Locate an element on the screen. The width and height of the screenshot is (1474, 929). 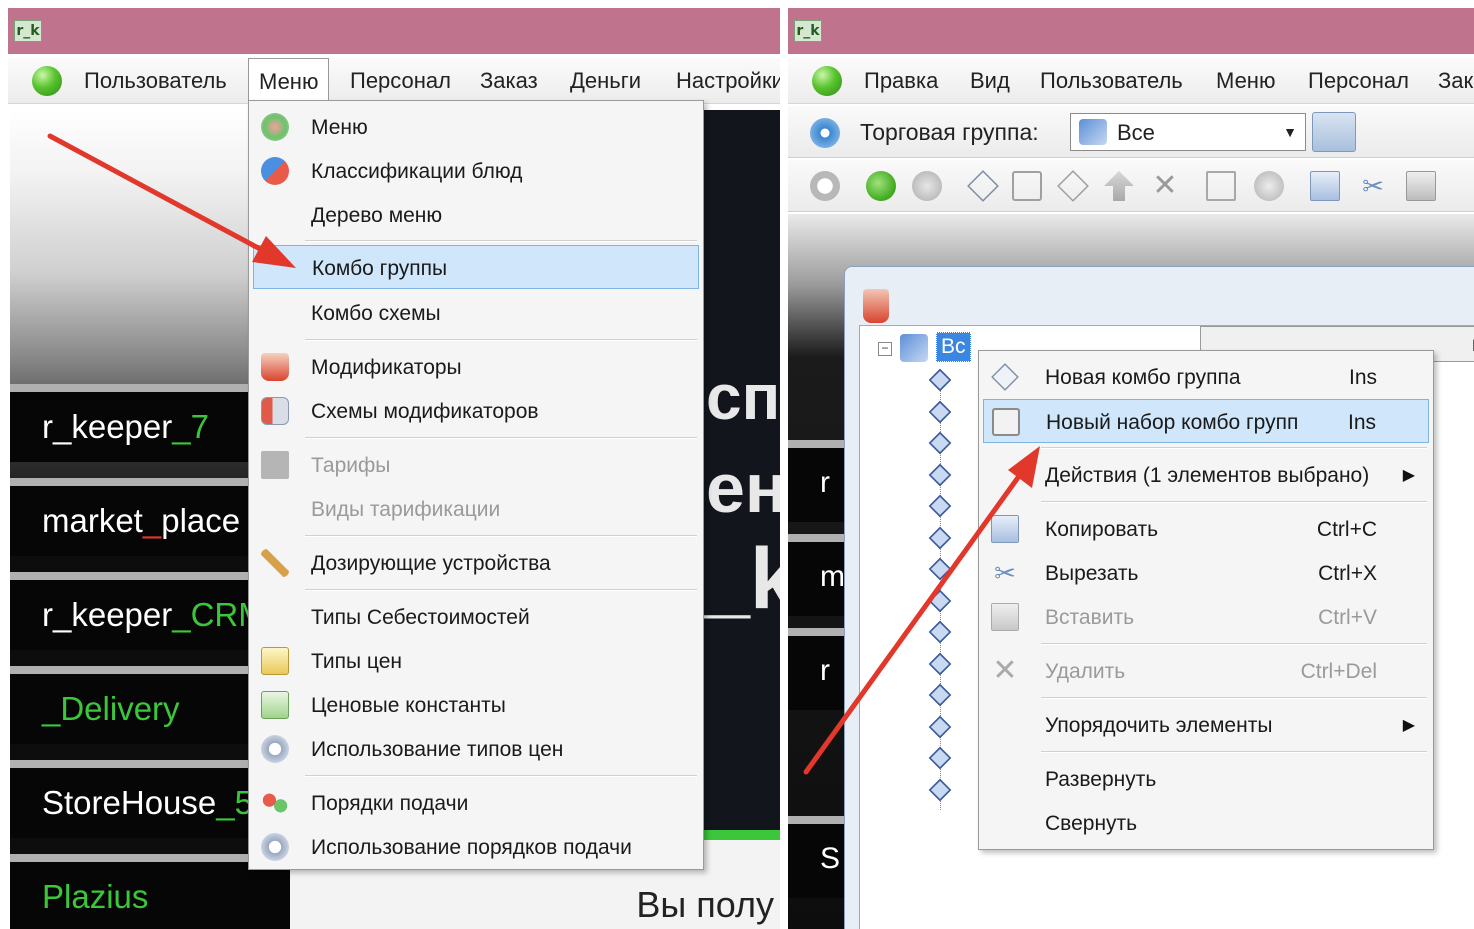
tariffs-icon is located at coordinates (275, 465).